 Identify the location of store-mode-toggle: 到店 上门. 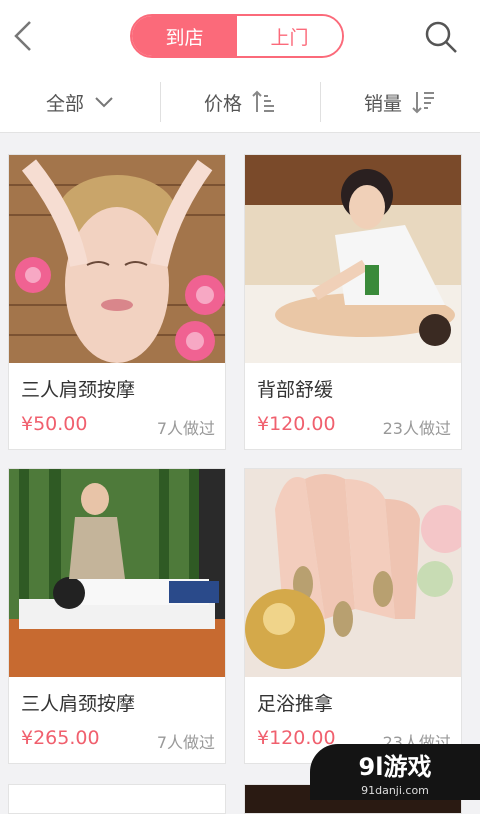
(237, 36).